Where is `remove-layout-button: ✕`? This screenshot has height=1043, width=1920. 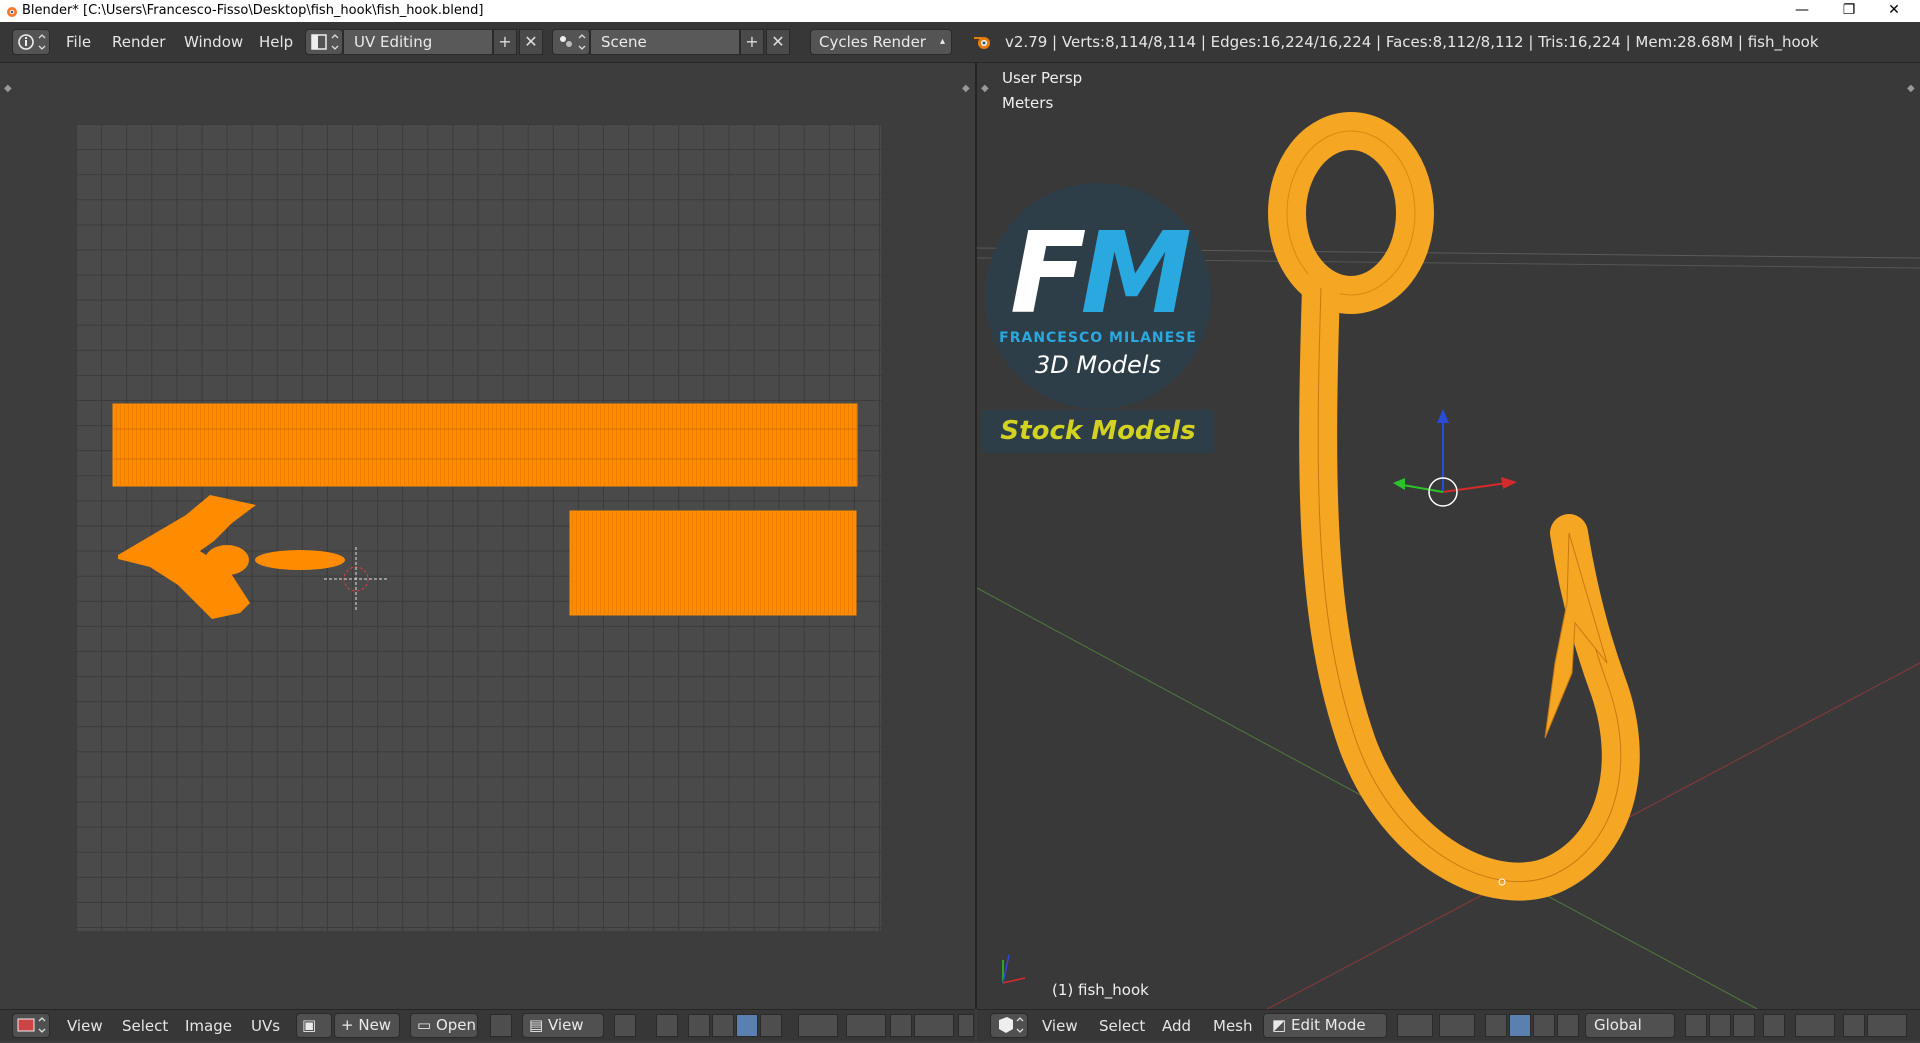
remove-layout-button: ✕ is located at coordinates (531, 42).